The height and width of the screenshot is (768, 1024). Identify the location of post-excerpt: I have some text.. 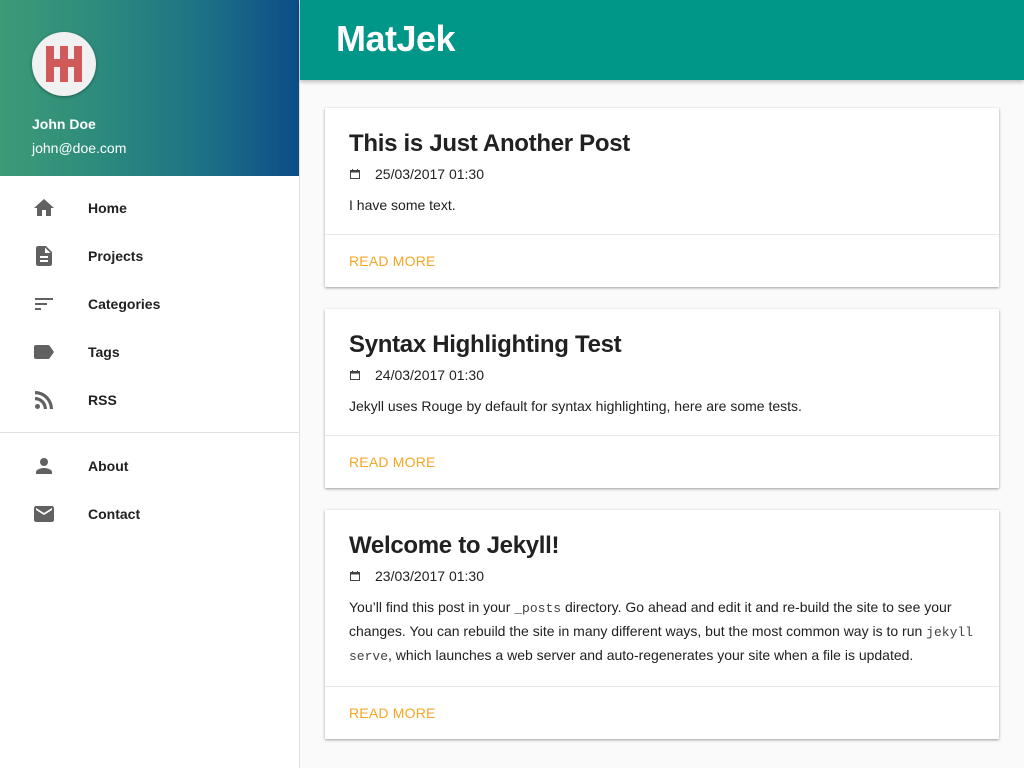
(402, 205).